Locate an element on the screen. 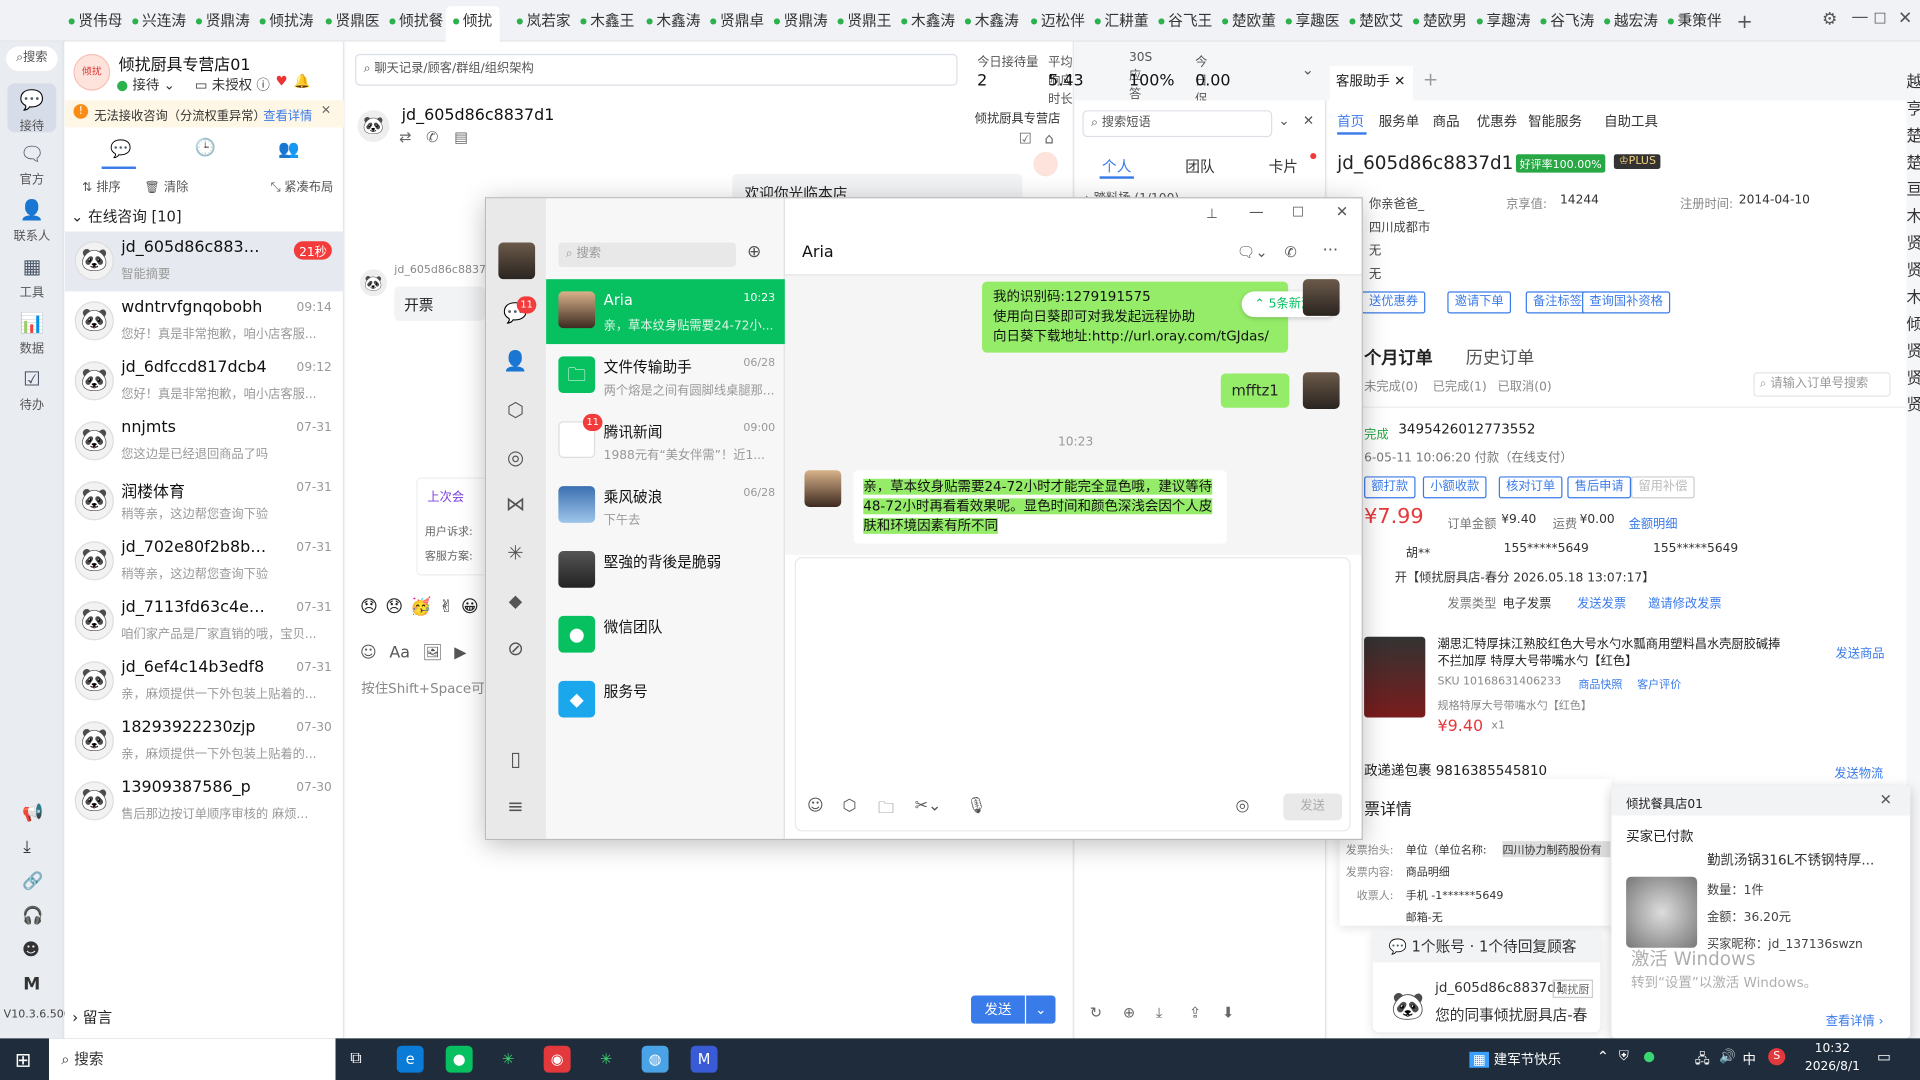  top-tab: 岚若家 is located at coordinates (543, 22).